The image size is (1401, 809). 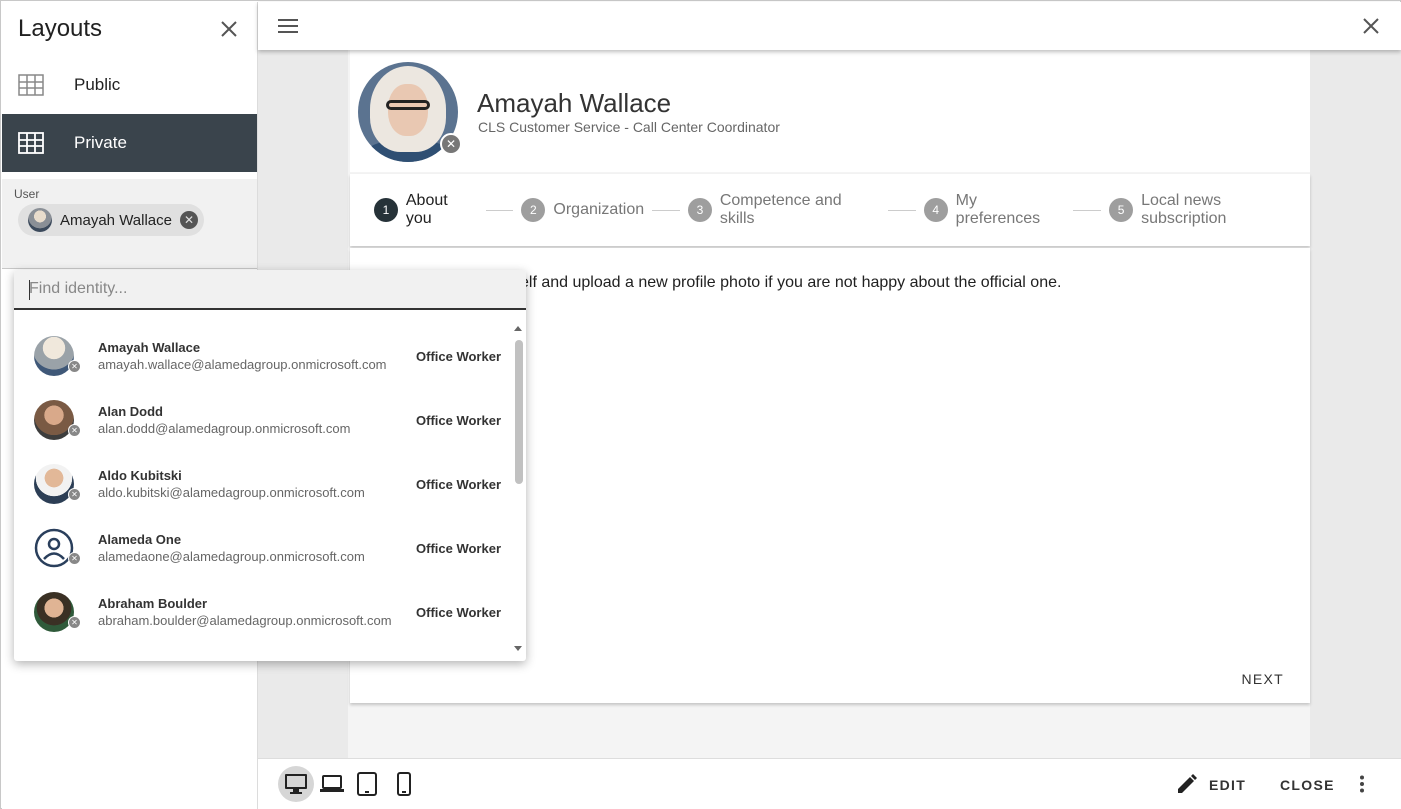 What do you see at coordinates (189, 220) in the screenshot?
I see `remove-chip-icon: ✕` at bounding box center [189, 220].